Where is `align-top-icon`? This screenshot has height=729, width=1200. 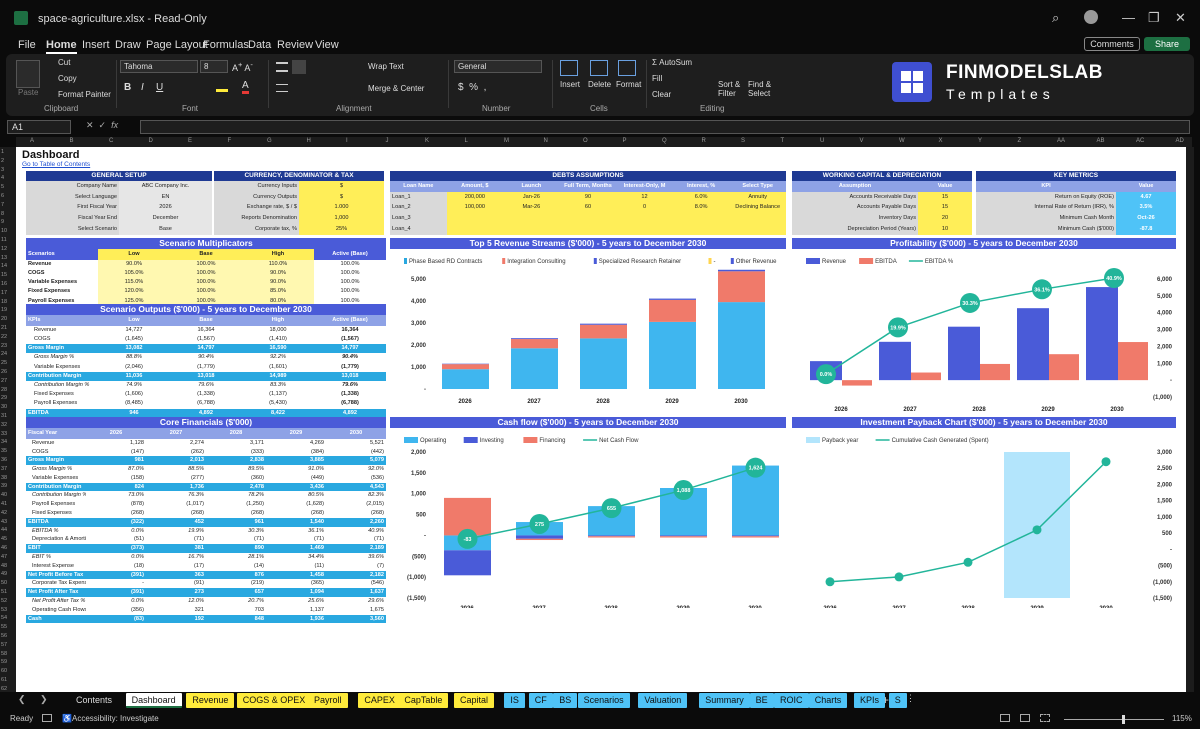
align-top-icon is located at coordinates (282, 67).